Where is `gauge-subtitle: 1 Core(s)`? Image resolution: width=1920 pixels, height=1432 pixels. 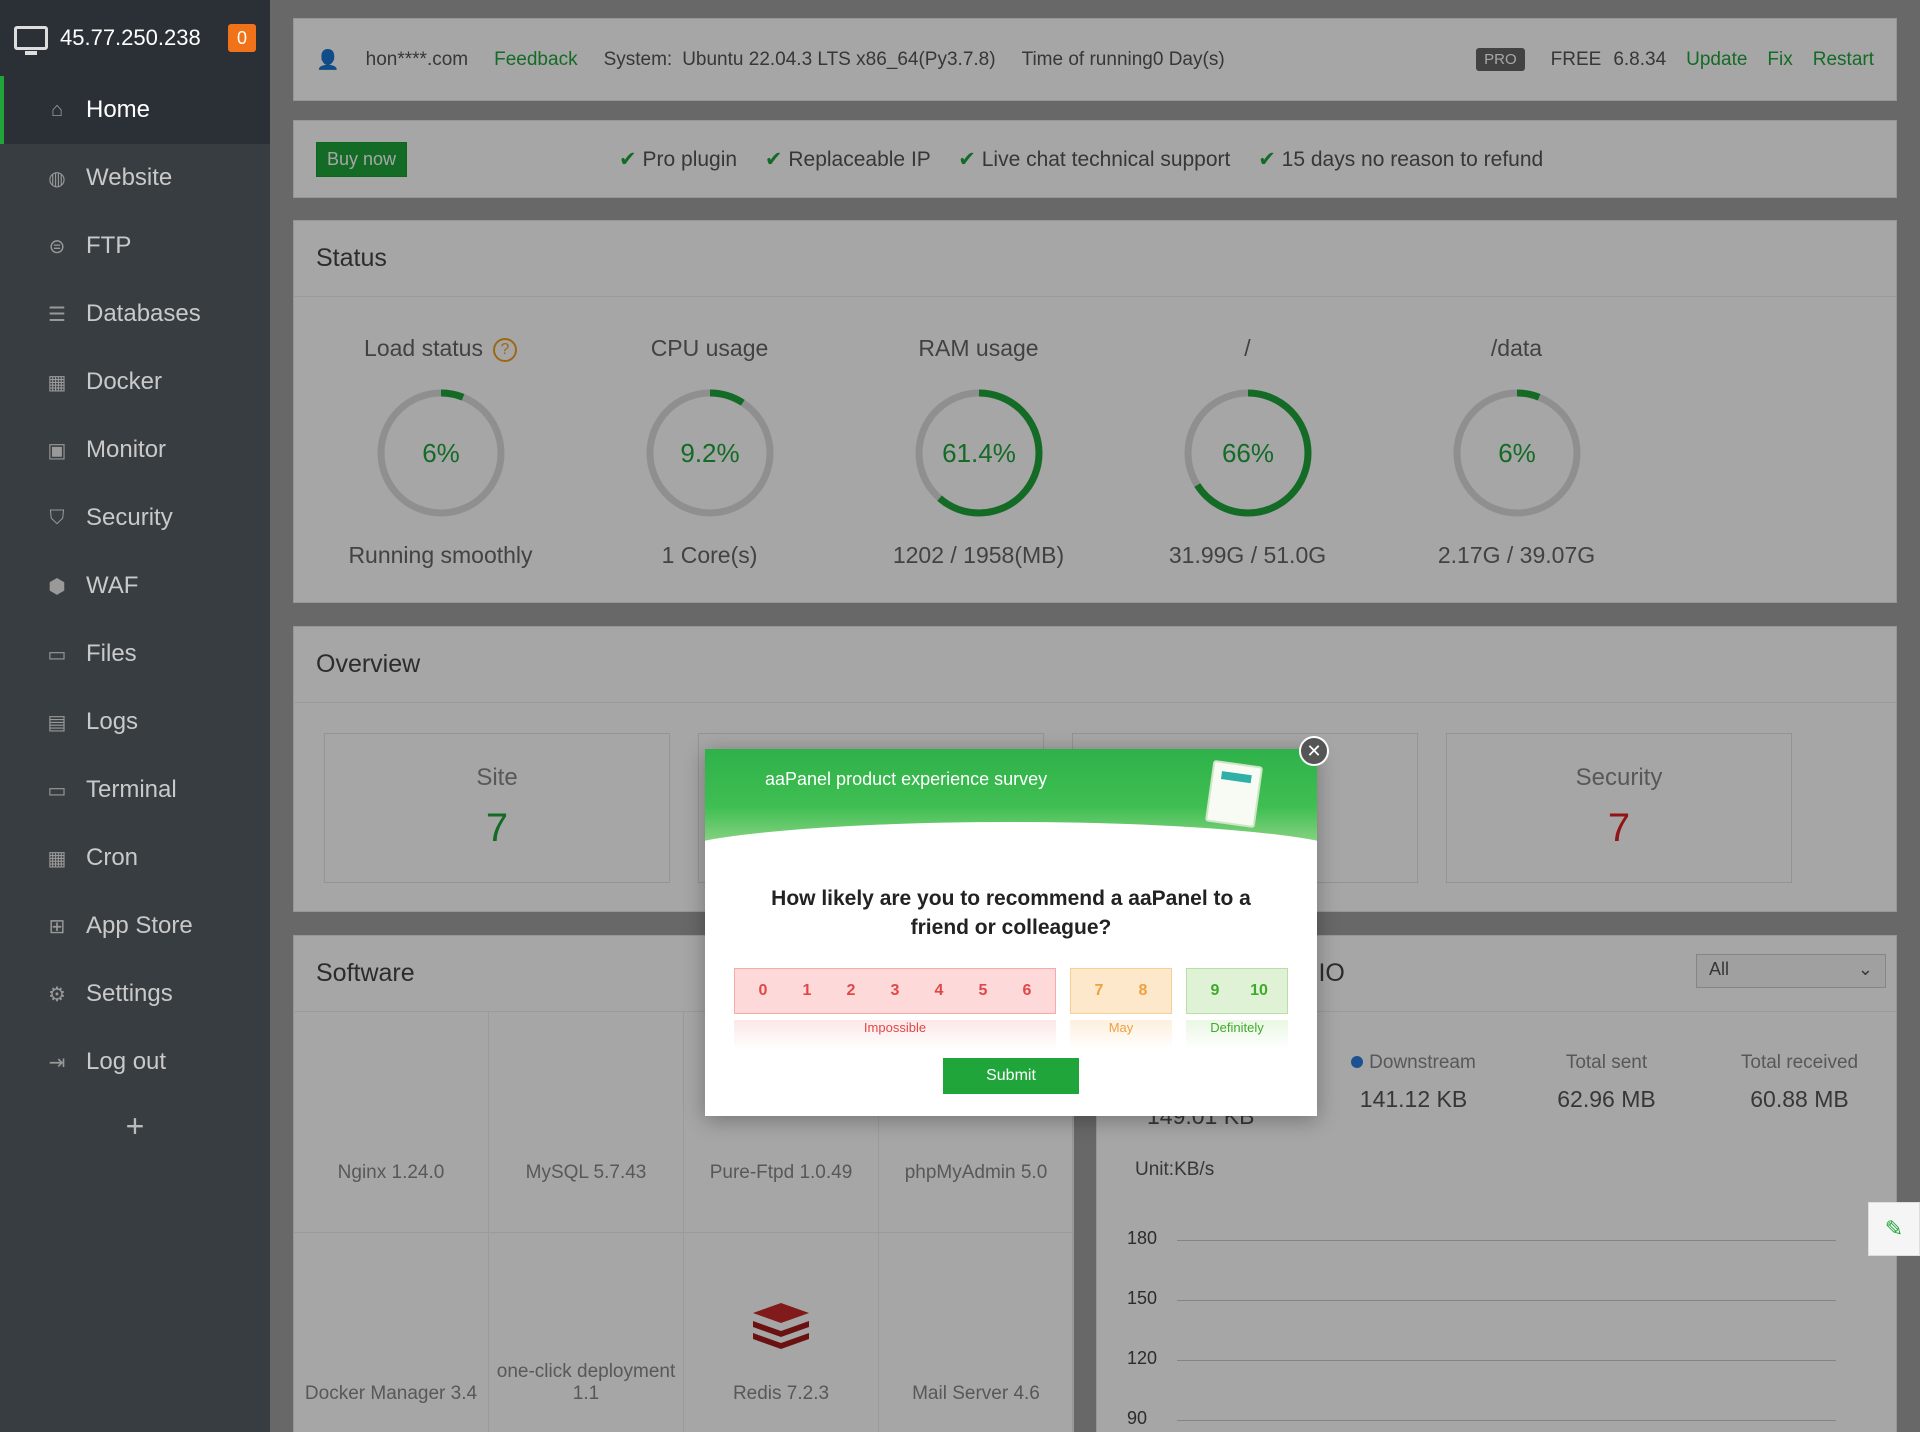
gauge-subtitle: 1 Core(s) is located at coordinates (709, 555).